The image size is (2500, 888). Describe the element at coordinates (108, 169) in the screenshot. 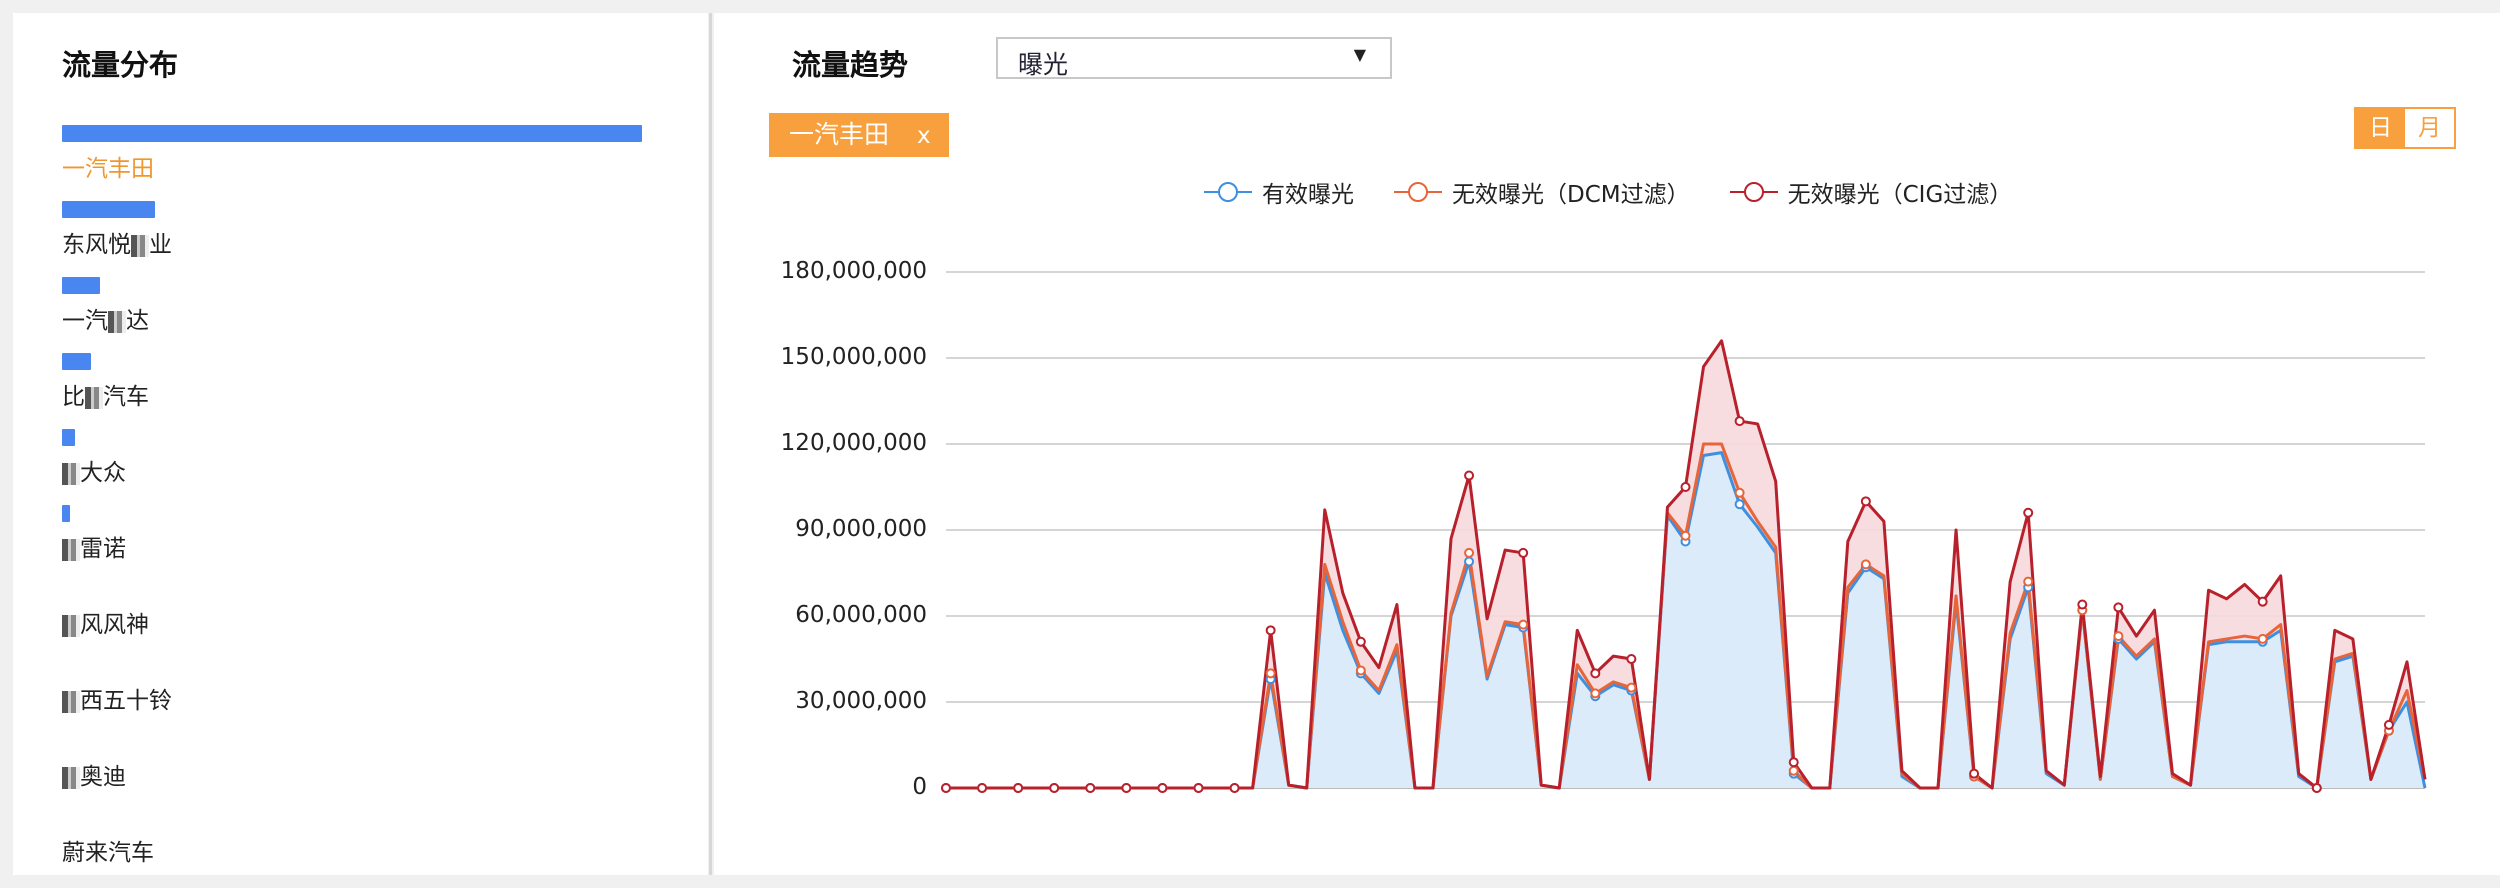

I see `distribution-label: 一汽丰田` at that location.